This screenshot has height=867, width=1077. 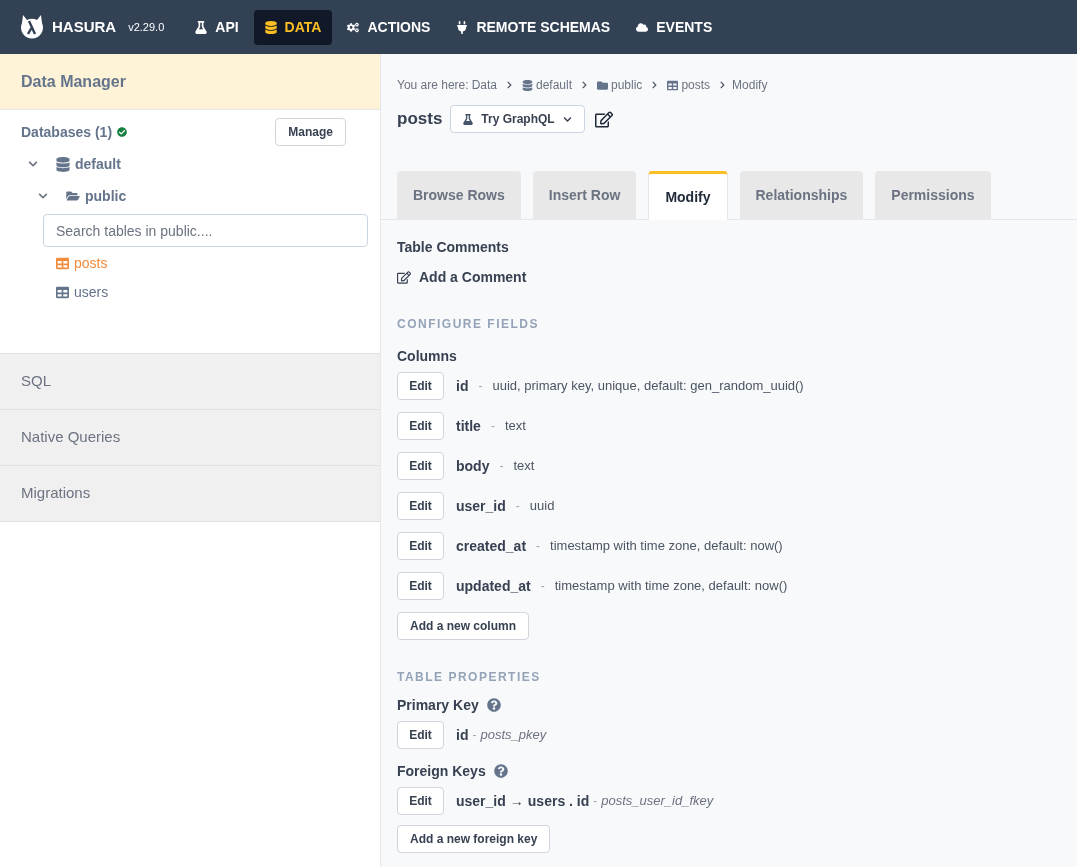 What do you see at coordinates (473, 277) in the screenshot?
I see `add-comment-link: Add a Comment` at bounding box center [473, 277].